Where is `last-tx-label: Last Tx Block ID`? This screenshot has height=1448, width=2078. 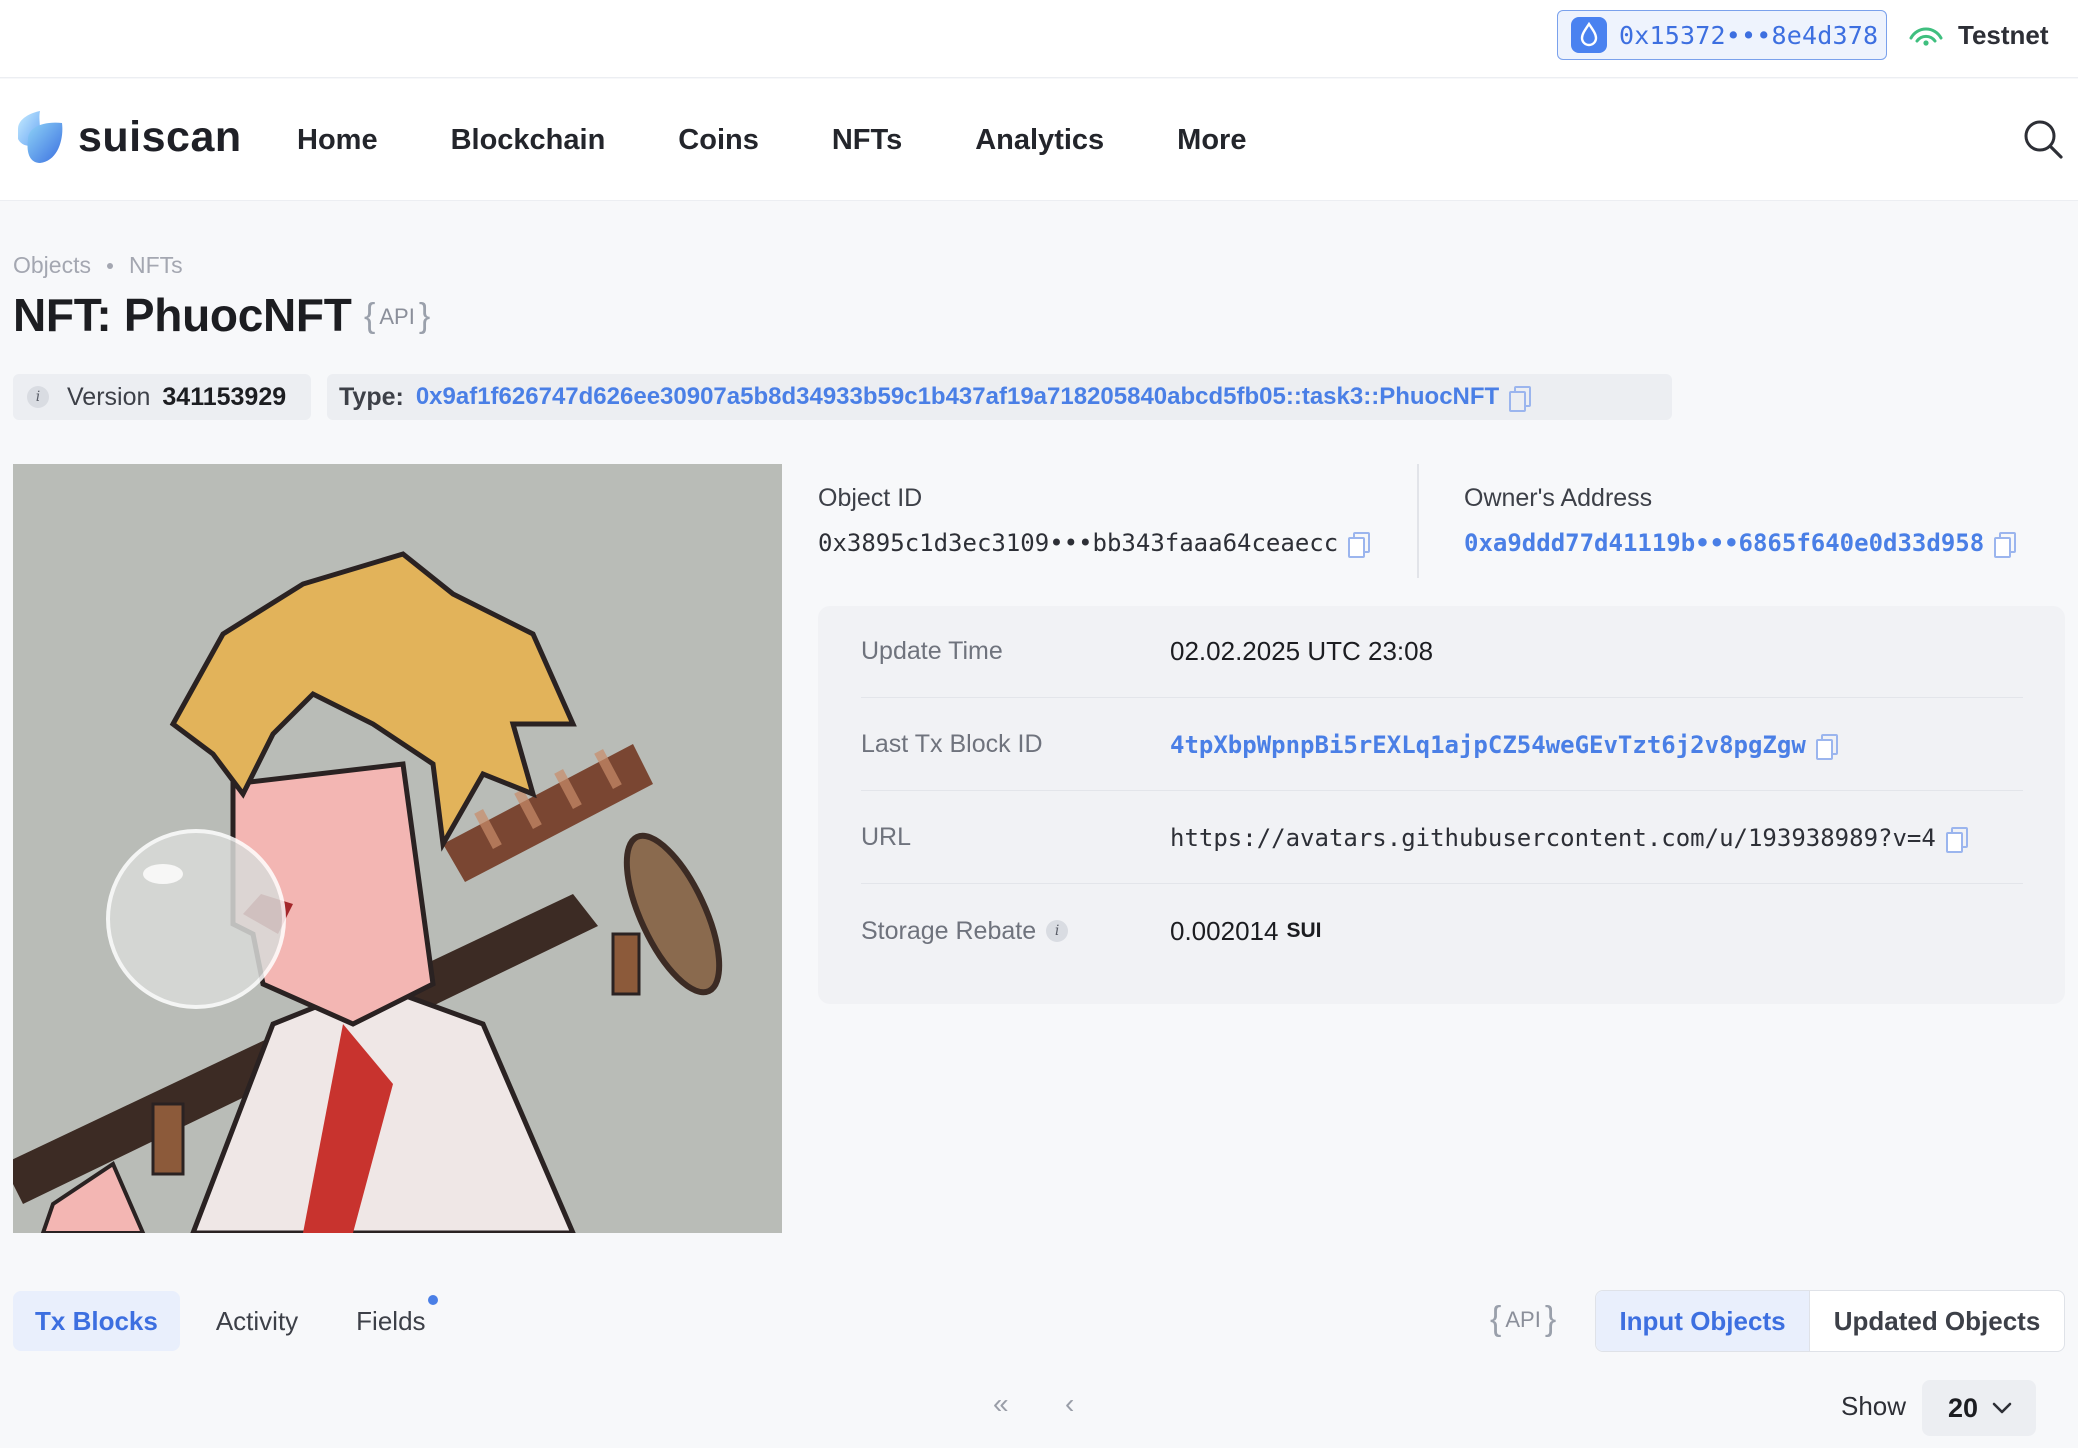 last-tx-label: Last Tx Block ID is located at coordinates (952, 744).